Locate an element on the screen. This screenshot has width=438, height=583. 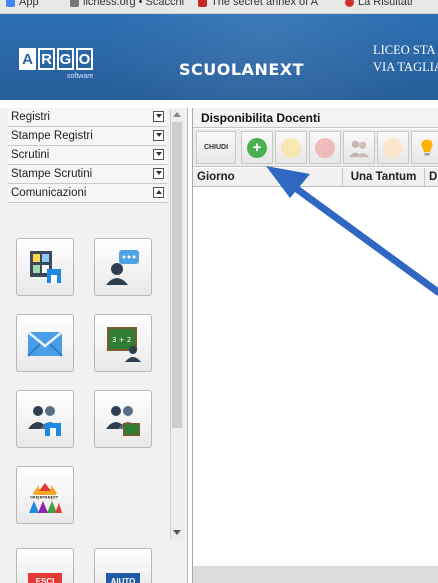
group-board-button is located at coordinates (123, 419).